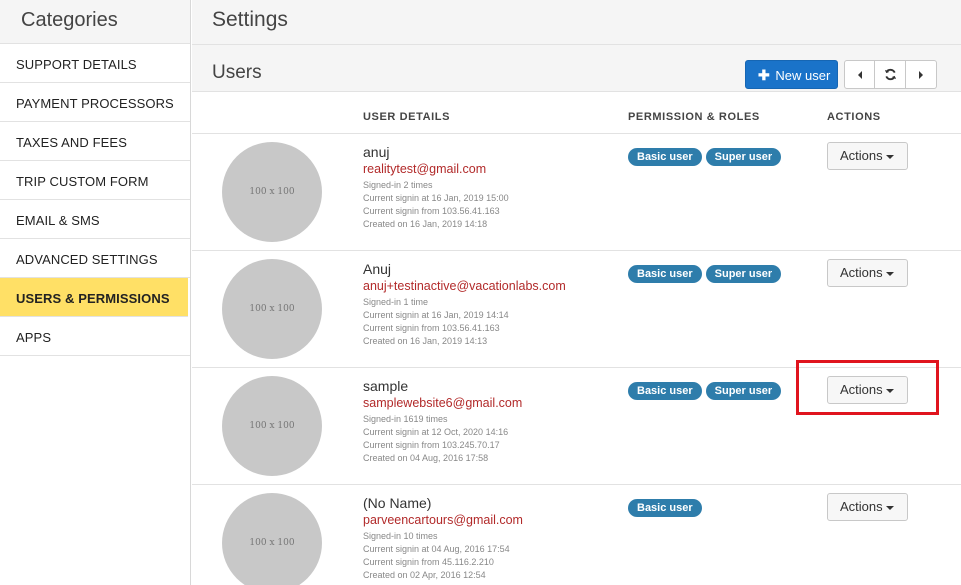  What do you see at coordinates (425, 224) in the screenshot?
I see `created-on: Created on 16 Jan, 2019 14:18` at bounding box center [425, 224].